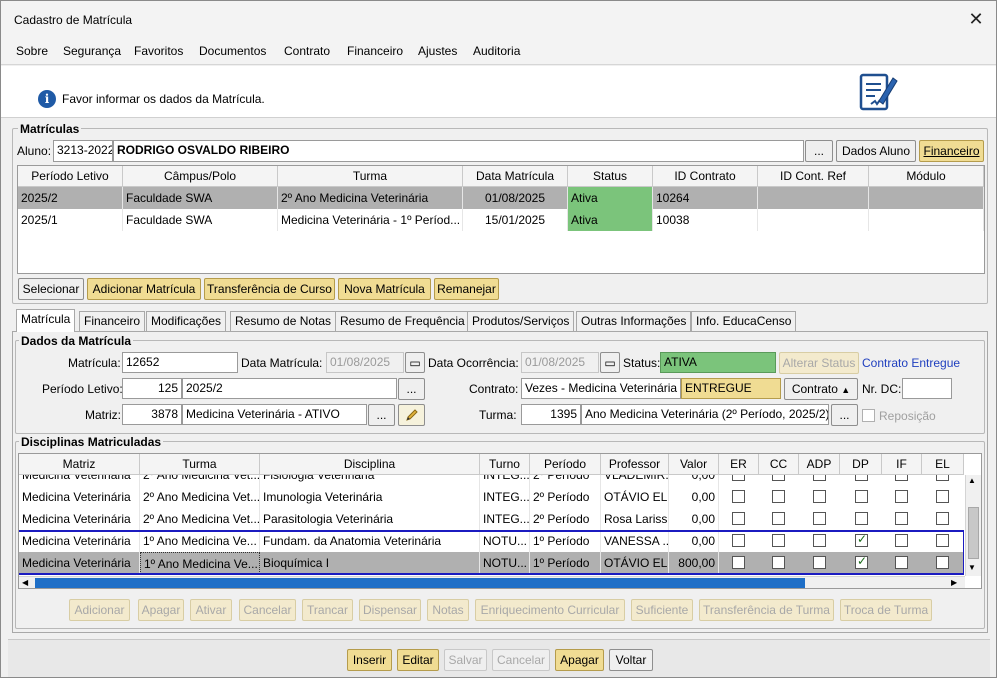 This screenshot has width=997, height=678. Describe the element at coordinates (152, 414) in the screenshot. I see `matriz-code-field: 3878` at that location.